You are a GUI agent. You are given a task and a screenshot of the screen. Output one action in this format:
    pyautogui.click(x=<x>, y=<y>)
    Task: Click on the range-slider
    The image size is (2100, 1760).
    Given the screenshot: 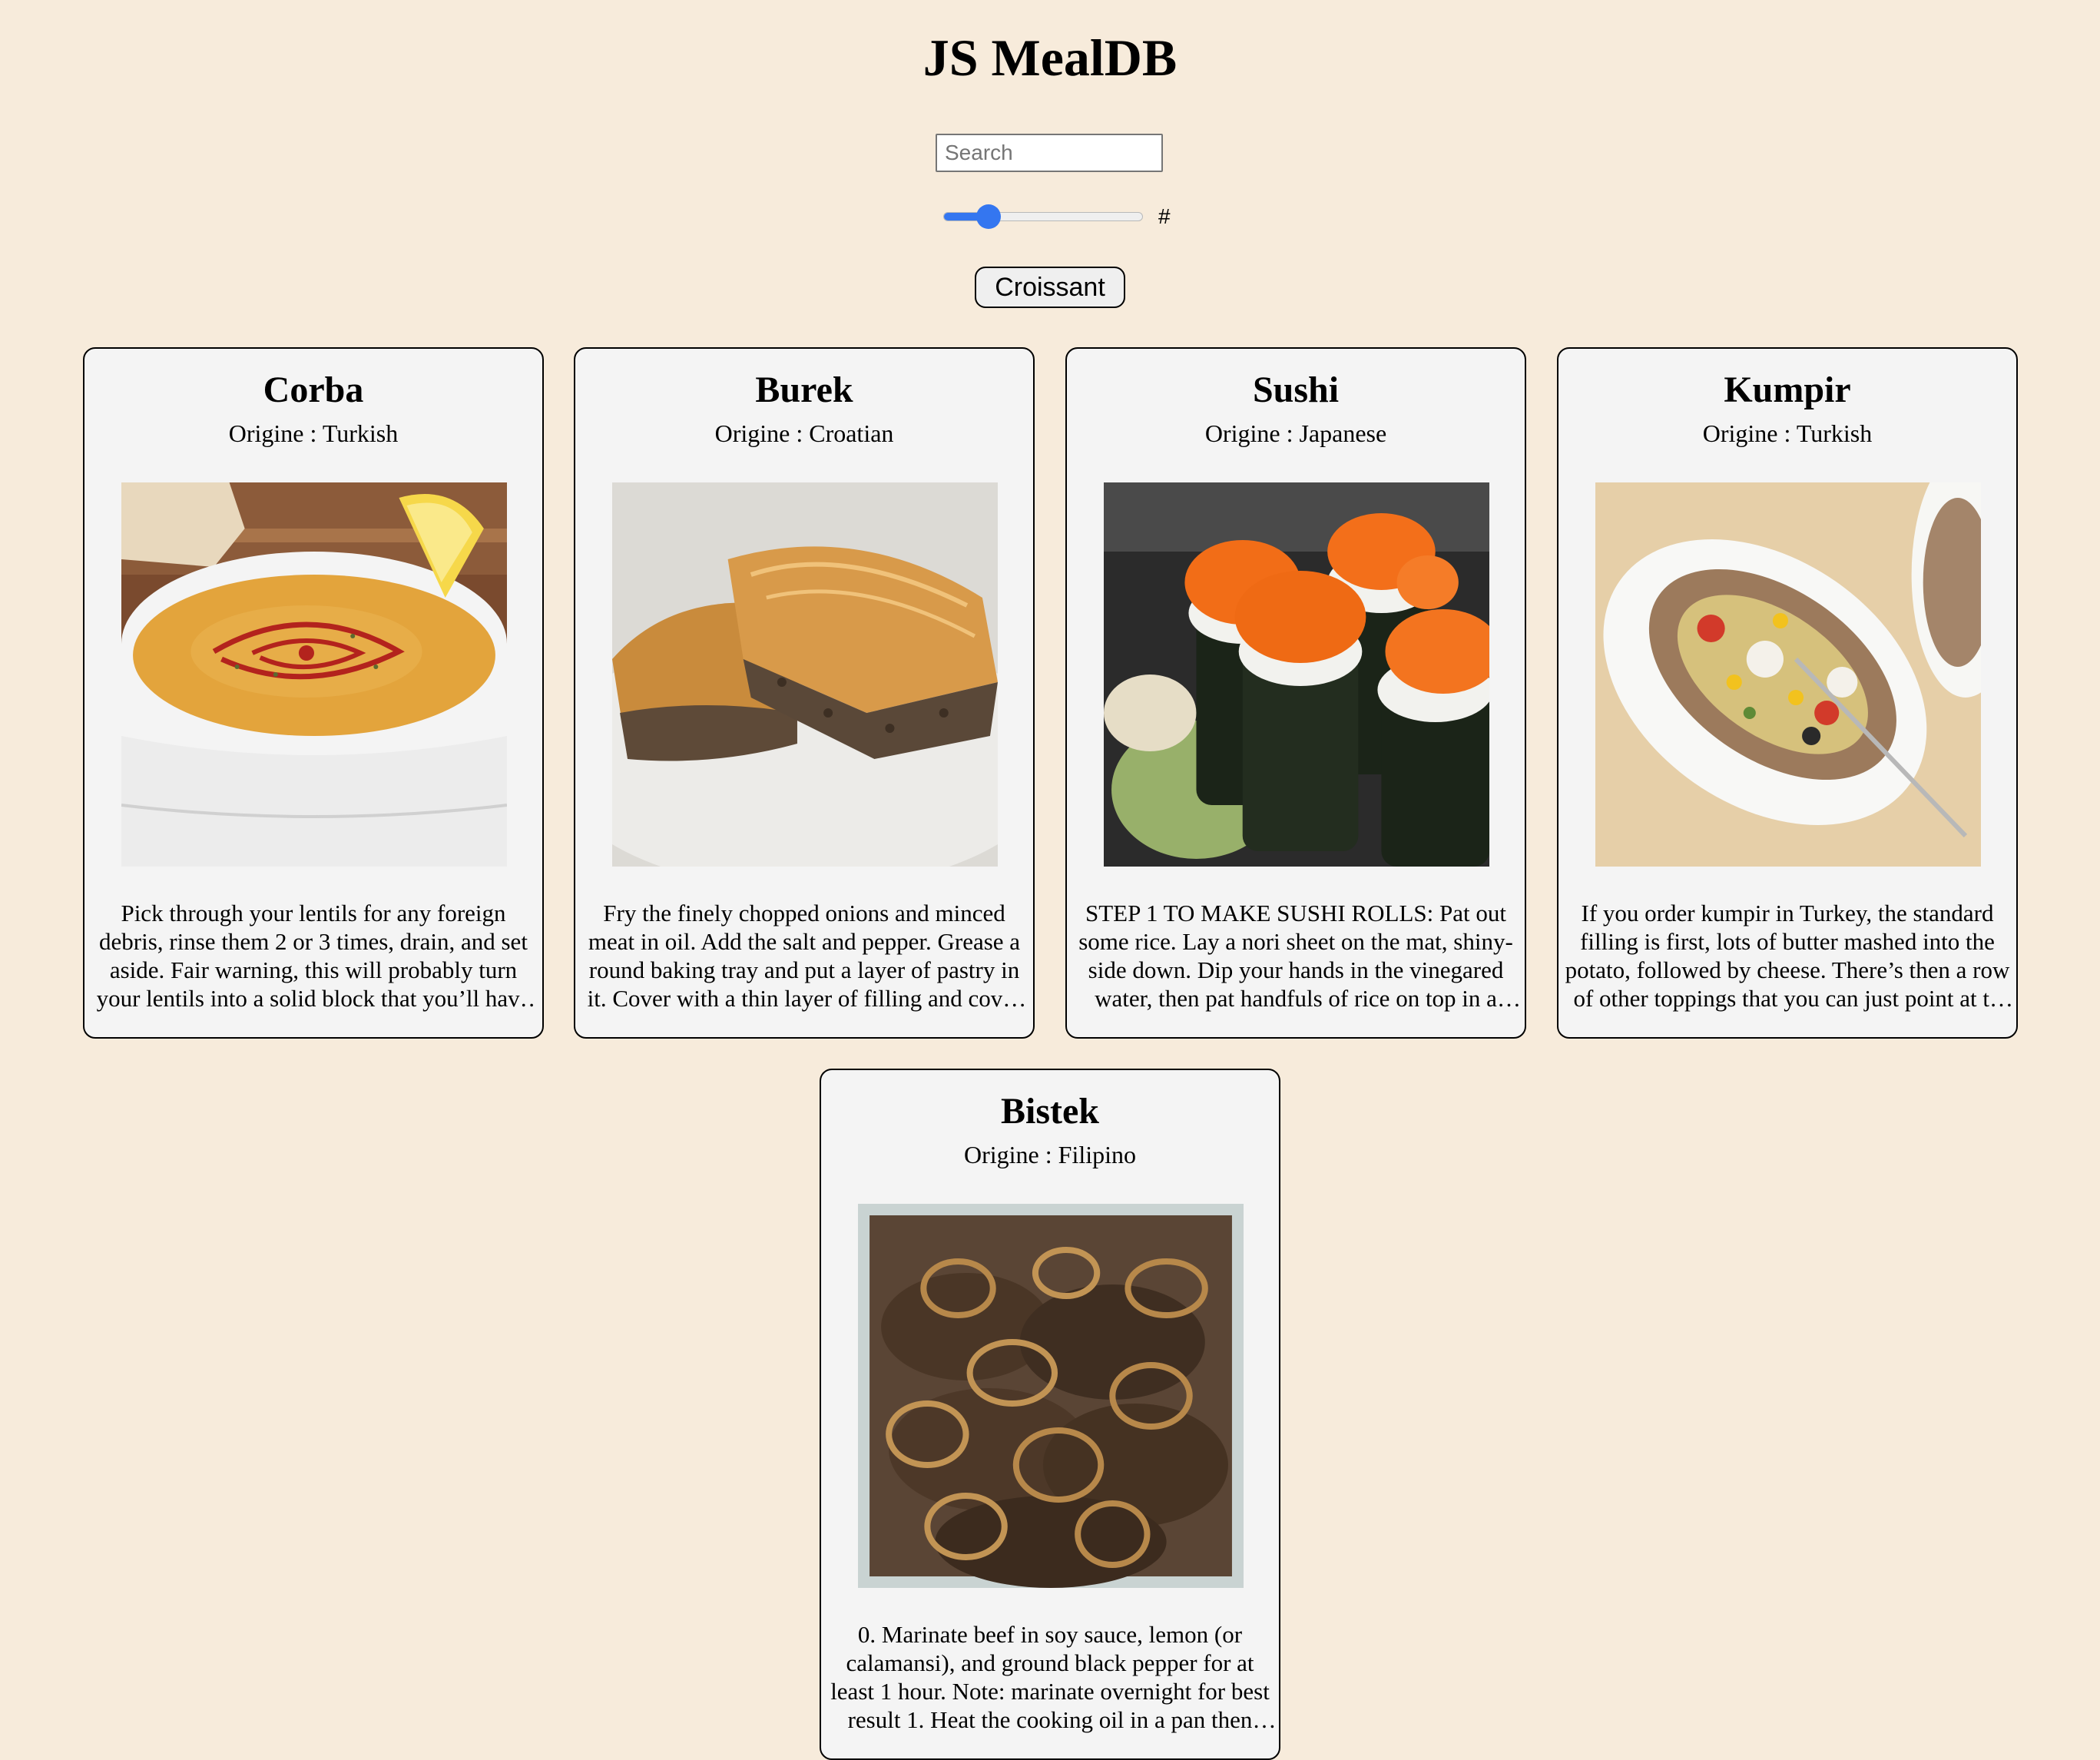 What is the action you would take?
    pyautogui.click(x=1043, y=217)
    